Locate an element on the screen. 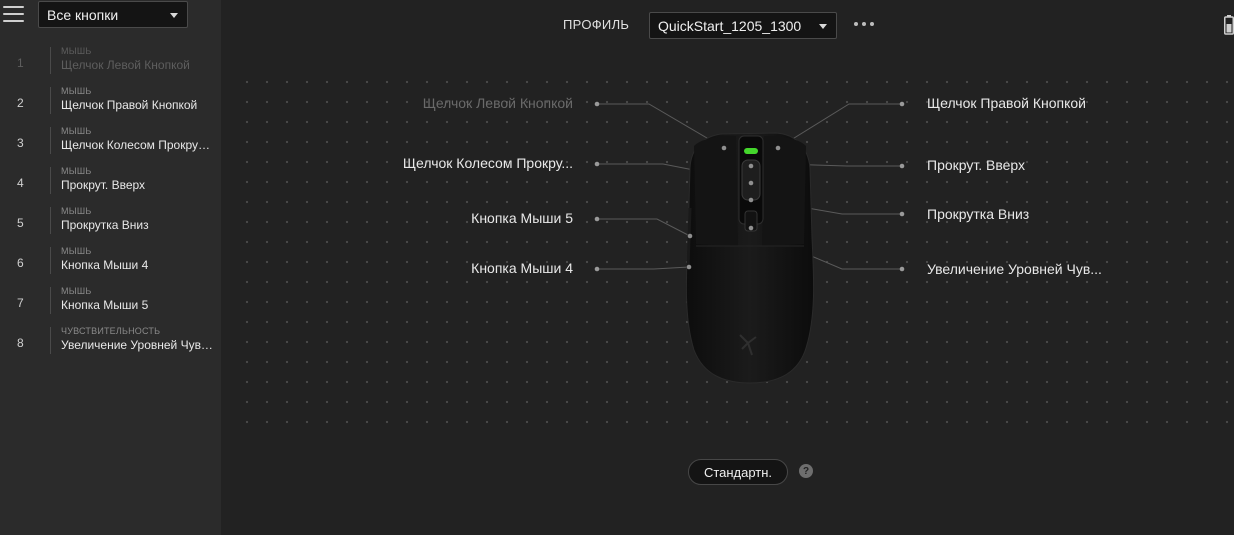  item-number: 7 is located at coordinates (20, 303).